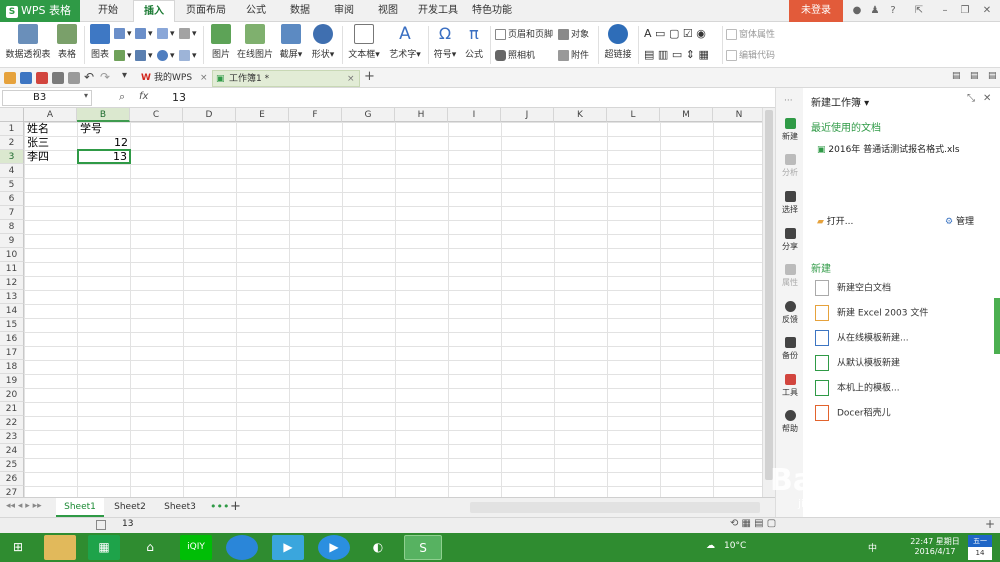 The image size is (1000, 562). Describe the element at coordinates (123, 33) in the screenshot. I see `column-chart-dropdown: ▾` at that location.